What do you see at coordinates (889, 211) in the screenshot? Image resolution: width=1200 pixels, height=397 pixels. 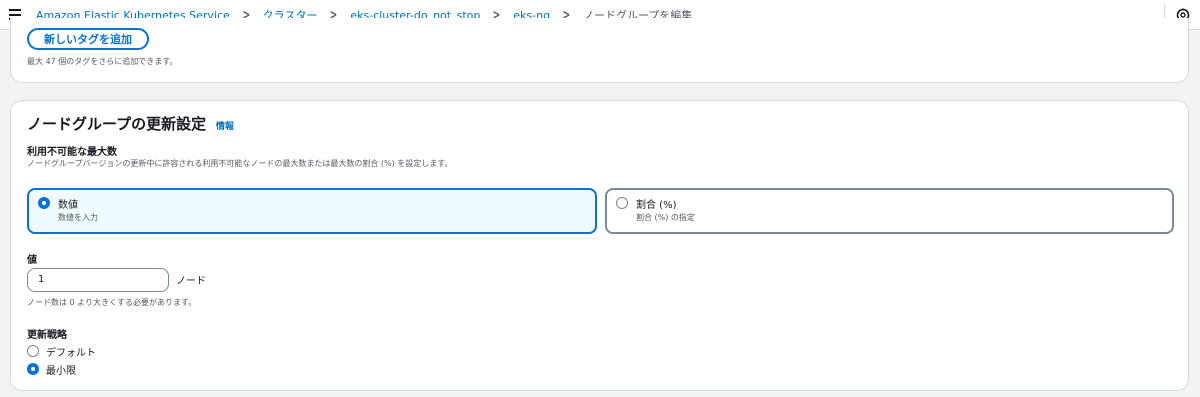 I see `option-tile-percentage: 割合 (%) 割合 (%) の指定` at bounding box center [889, 211].